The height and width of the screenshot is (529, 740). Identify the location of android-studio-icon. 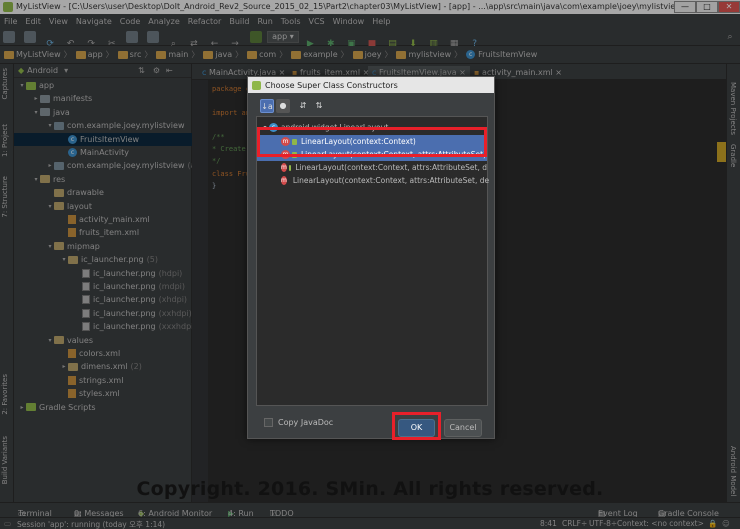
(256, 85).